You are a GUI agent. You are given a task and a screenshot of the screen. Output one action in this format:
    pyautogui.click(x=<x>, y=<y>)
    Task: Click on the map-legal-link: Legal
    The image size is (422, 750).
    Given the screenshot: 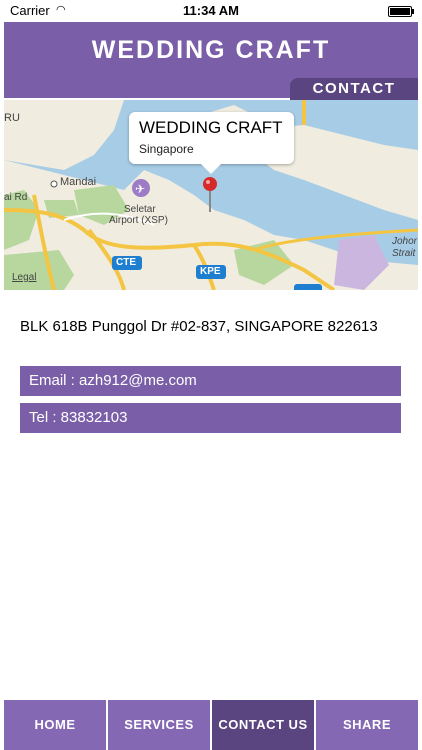 What is the action you would take?
    pyautogui.click(x=24, y=277)
    